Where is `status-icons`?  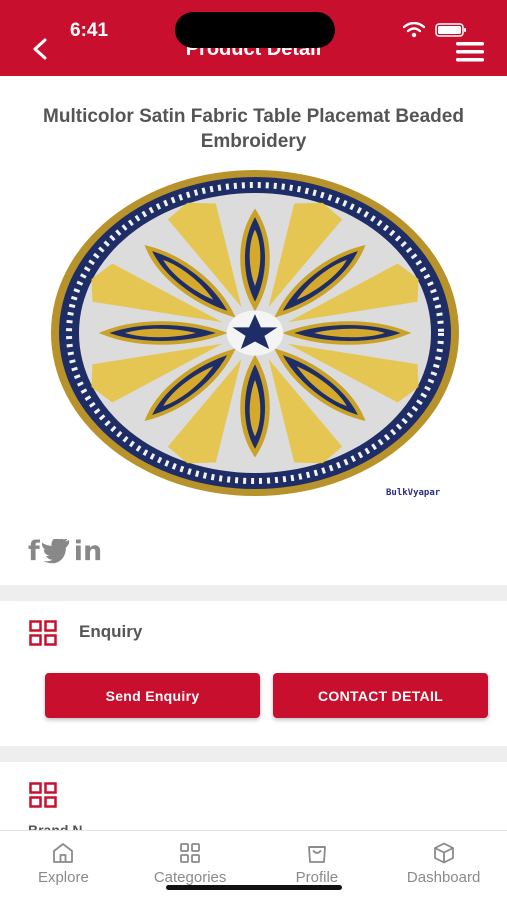 status-icons is located at coordinates (435, 30).